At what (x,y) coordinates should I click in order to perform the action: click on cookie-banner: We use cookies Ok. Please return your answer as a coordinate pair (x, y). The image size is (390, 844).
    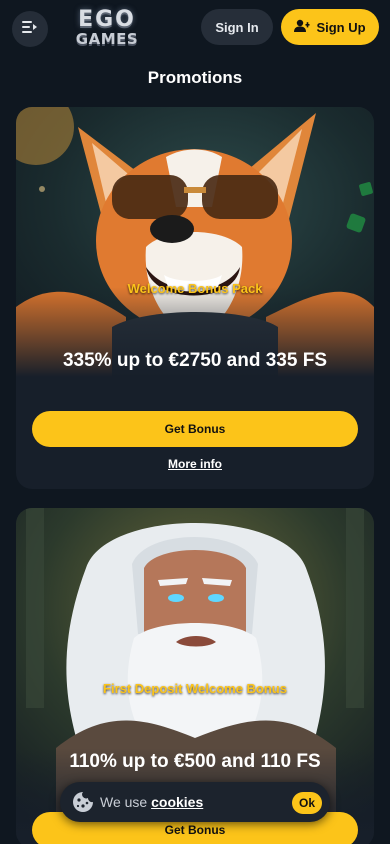
    Looking at the image, I should click on (195, 802).